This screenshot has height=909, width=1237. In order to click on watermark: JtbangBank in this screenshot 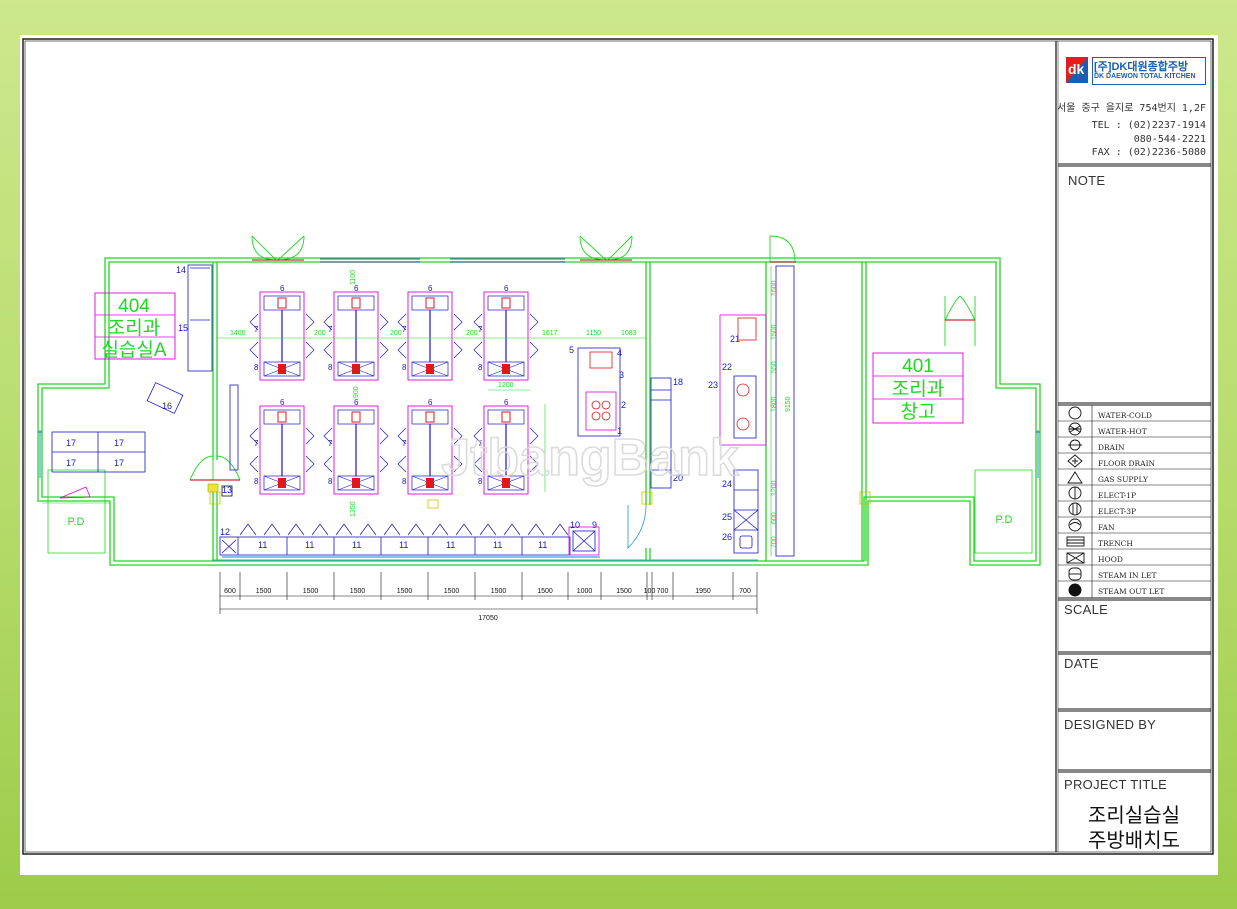, I will do `click(590, 458)`.